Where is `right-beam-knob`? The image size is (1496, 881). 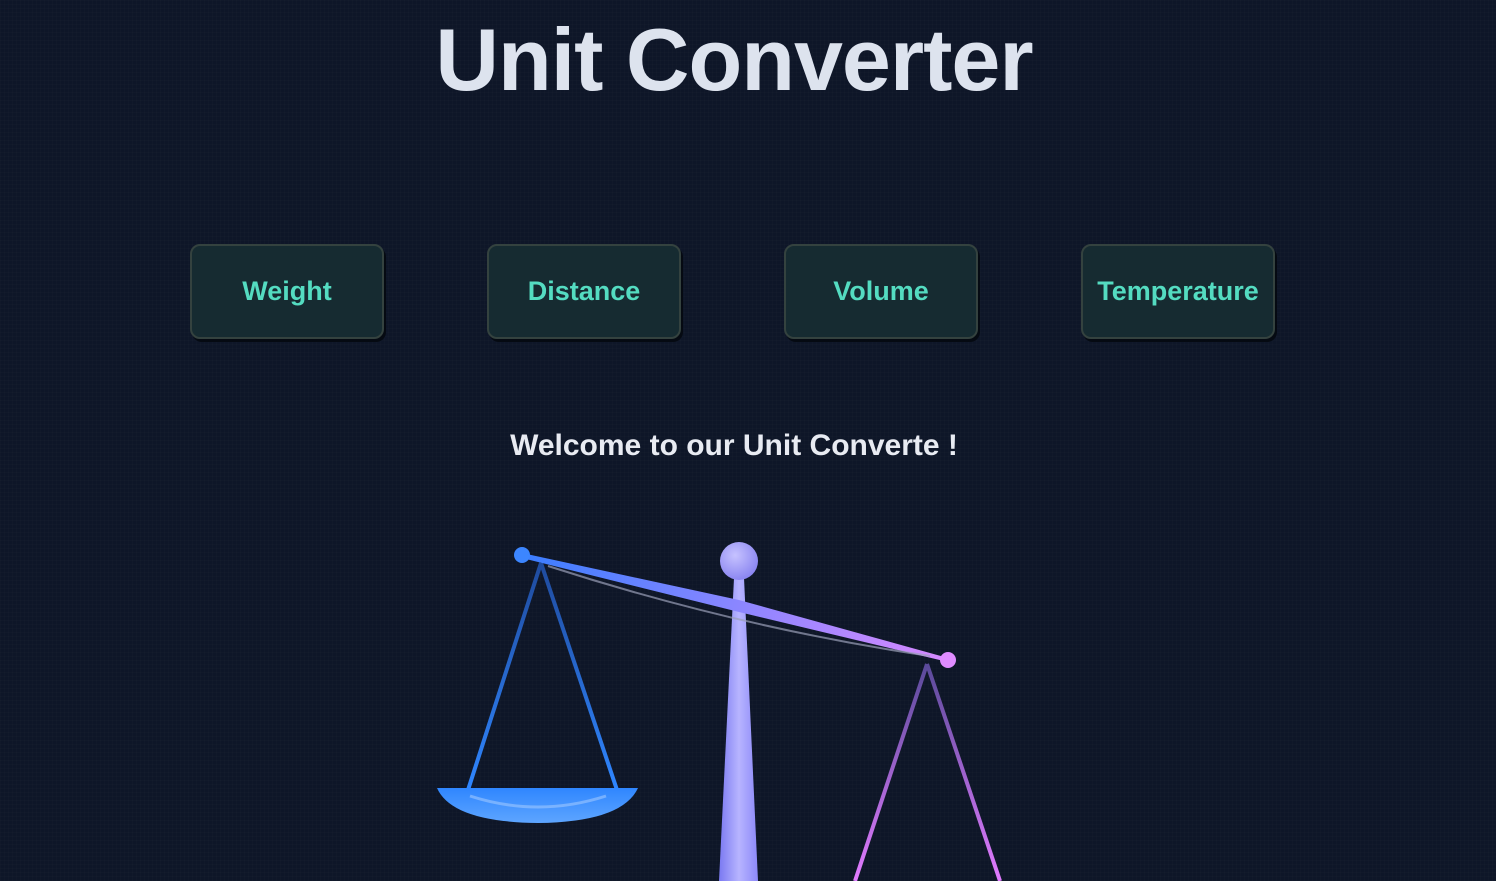
right-beam-knob is located at coordinates (948, 660).